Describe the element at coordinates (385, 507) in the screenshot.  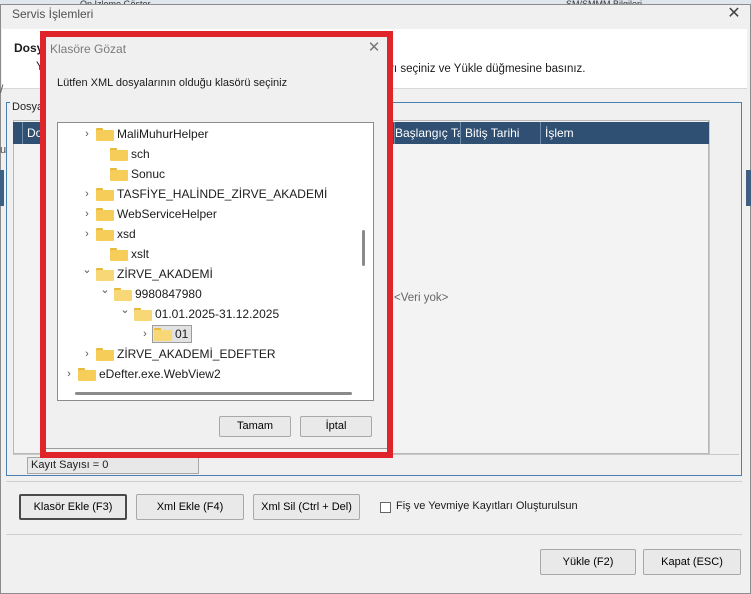
I see `create-entries-checkbox` at that location.